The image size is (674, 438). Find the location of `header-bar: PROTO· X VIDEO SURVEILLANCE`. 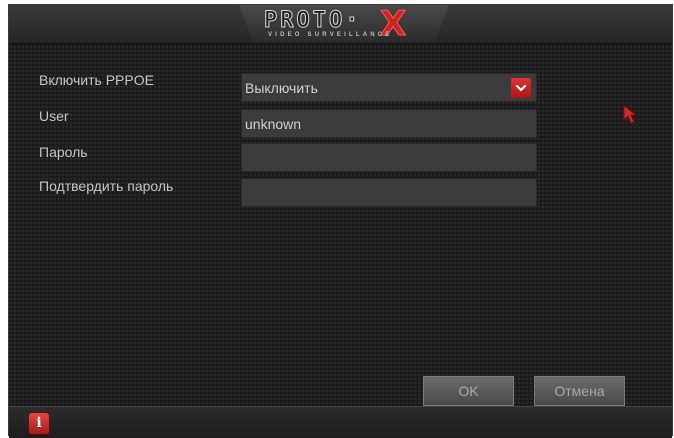

header-bar: PROTO· X VIDEO SURVEILLANCE is located at coordinates (340, 24).